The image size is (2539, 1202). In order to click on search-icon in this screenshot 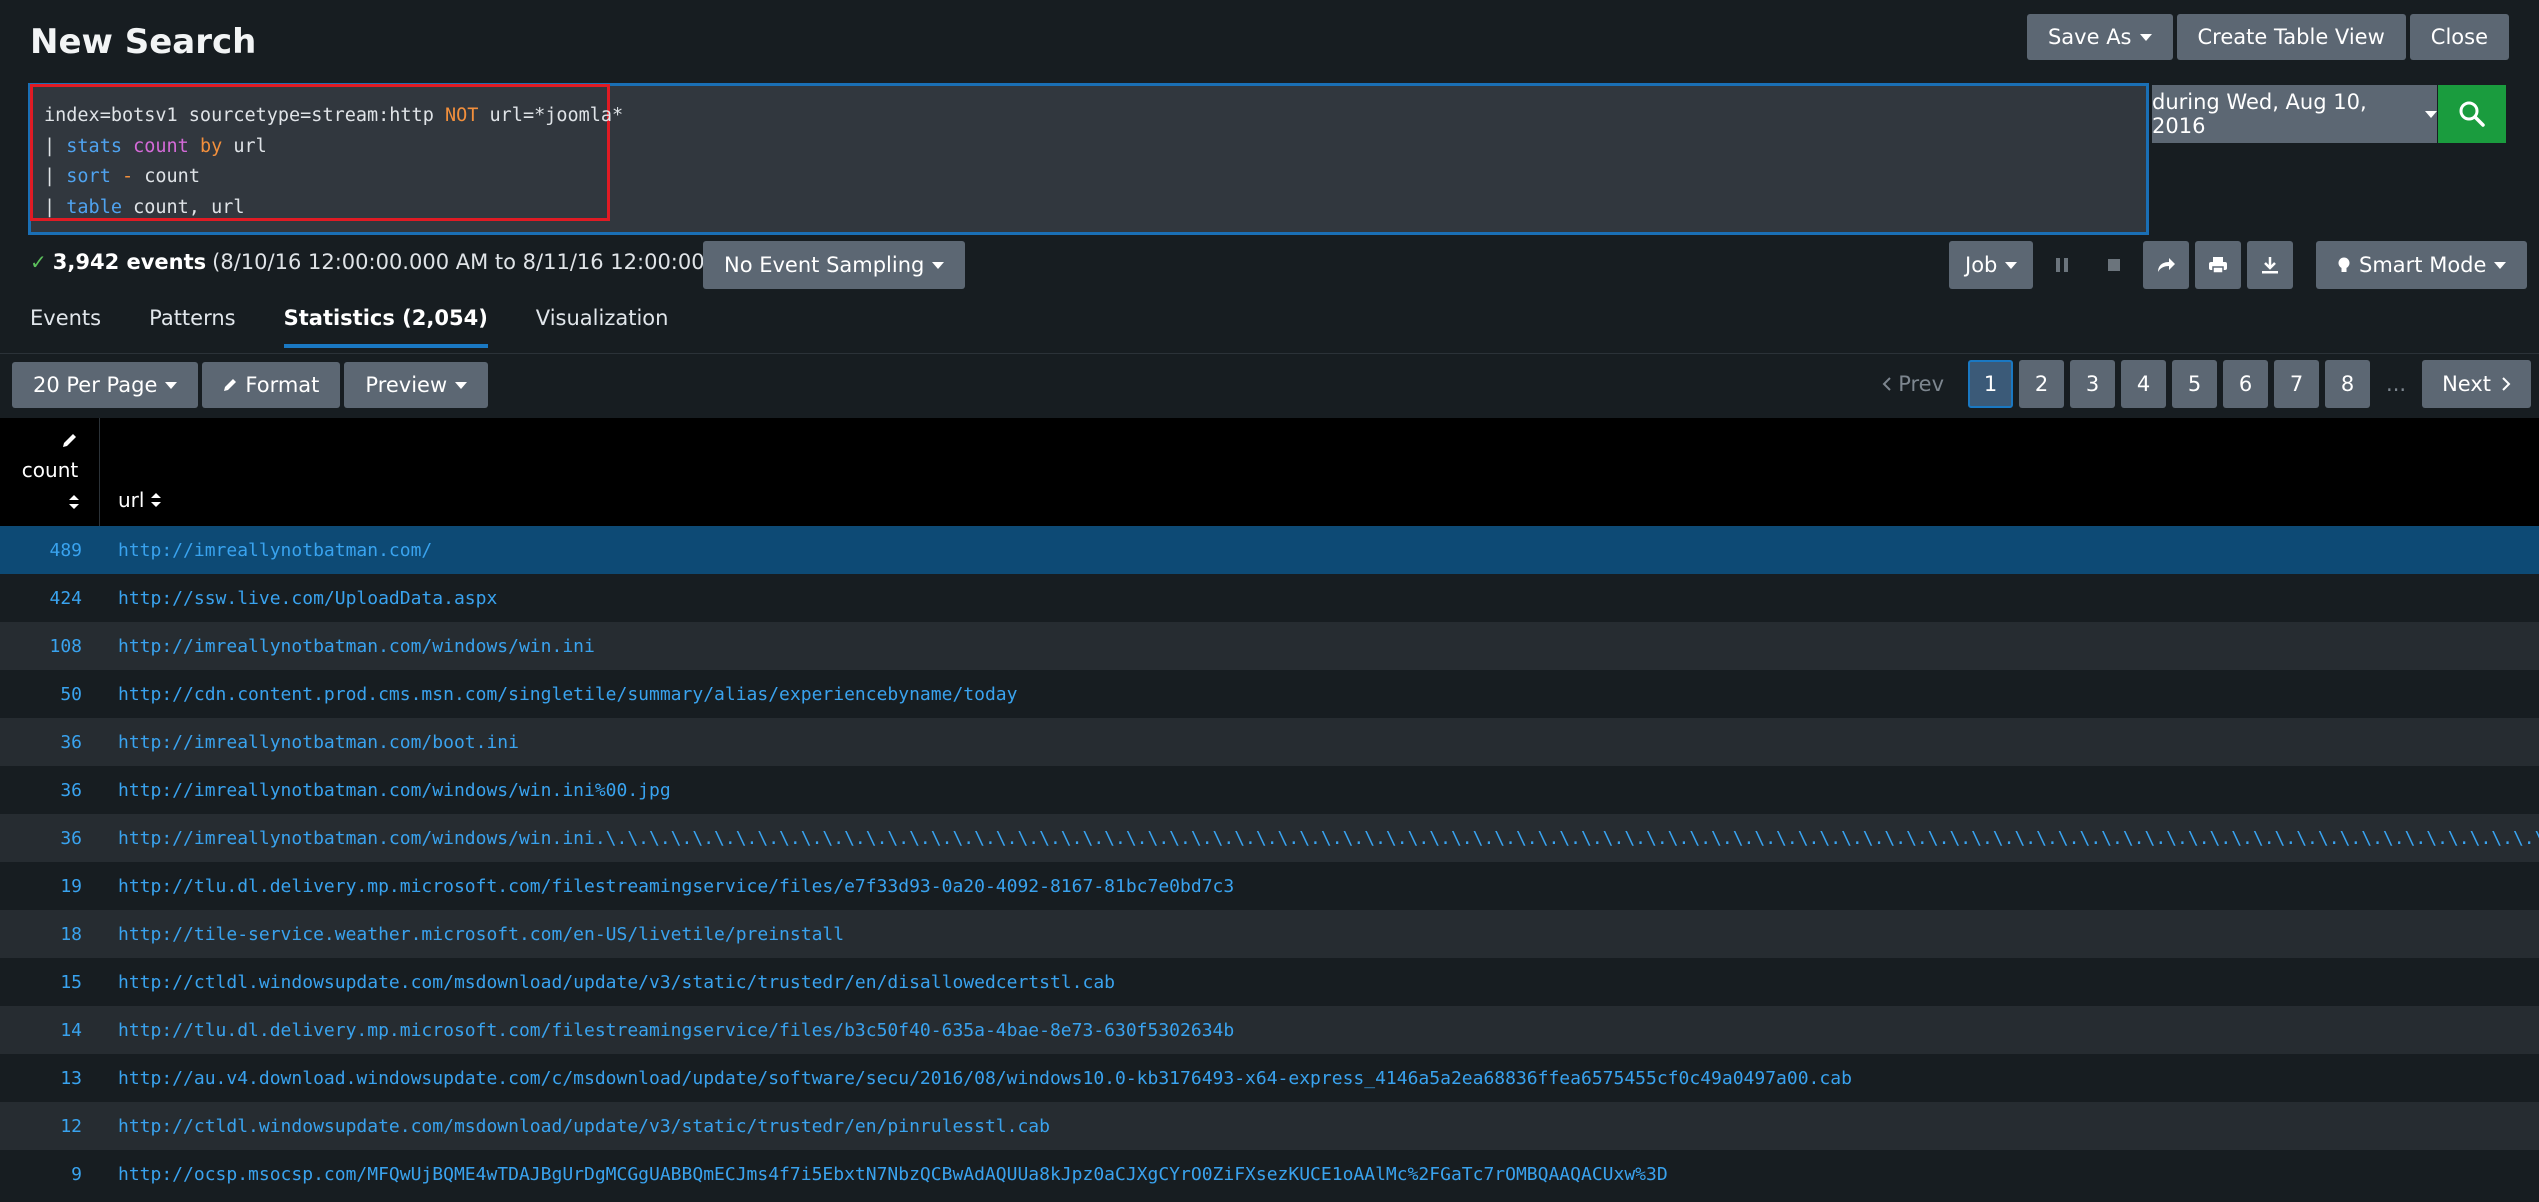, I will do `click(2472, 114)`.